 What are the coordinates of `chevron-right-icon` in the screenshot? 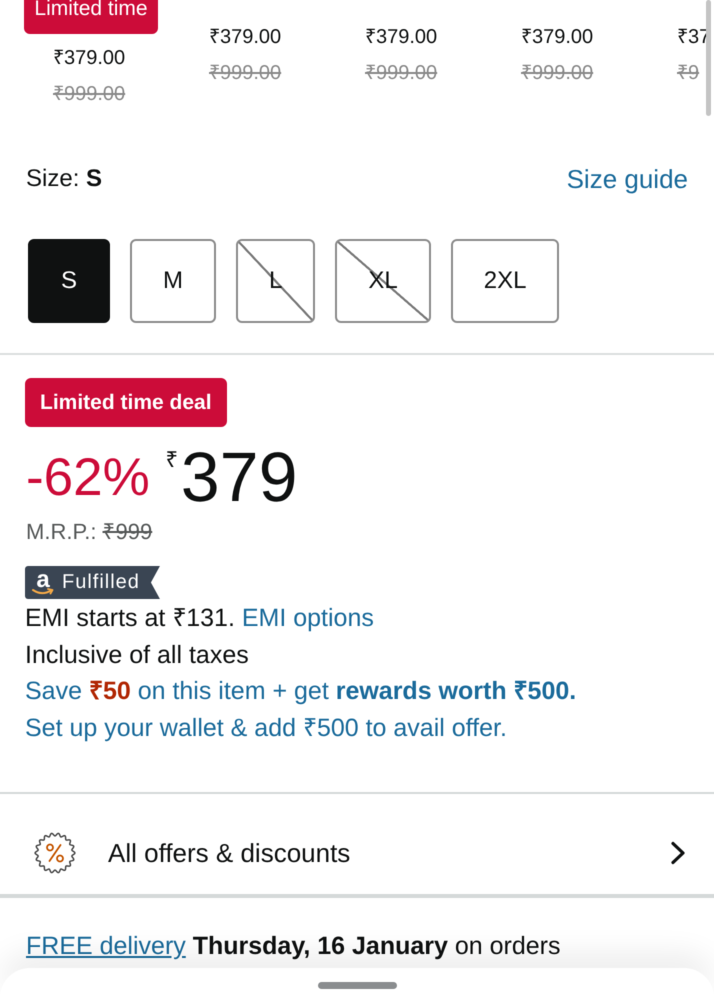 It's located at (678, 853).